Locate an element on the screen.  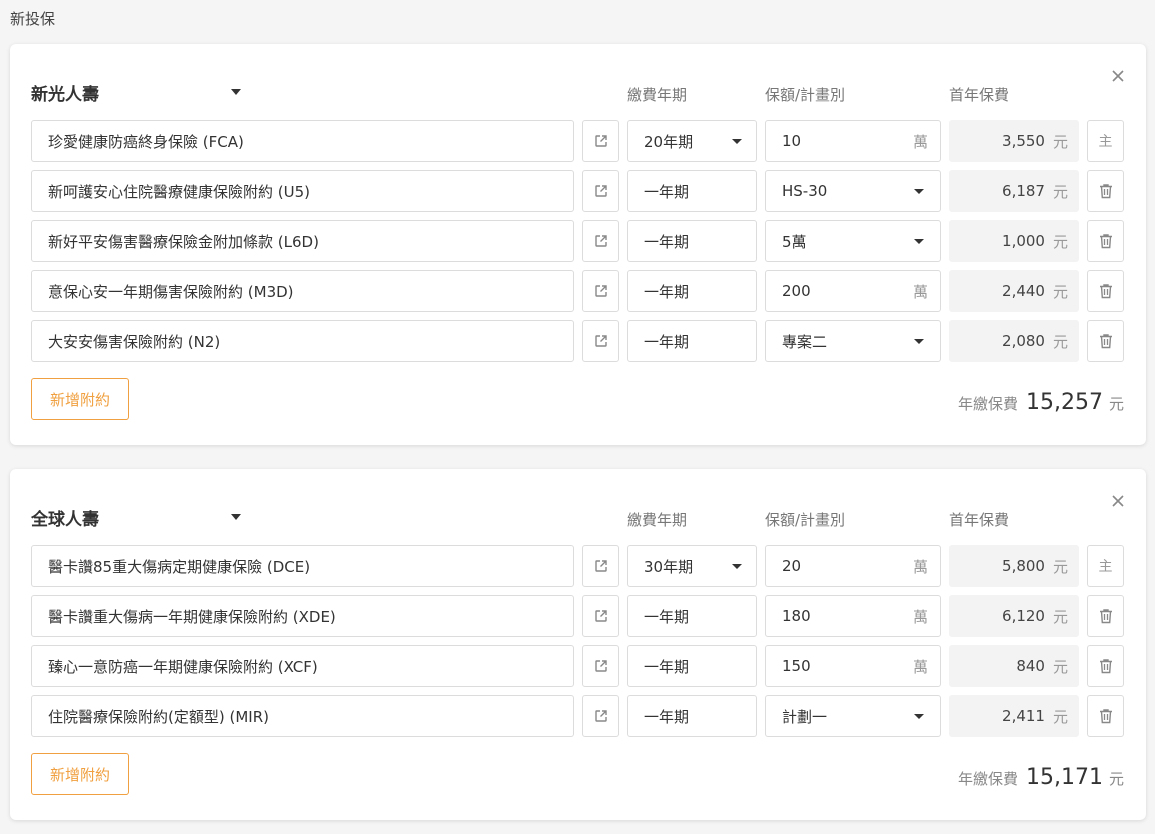
main-policy-badge: 主 is located at coordinates (1105, 141).